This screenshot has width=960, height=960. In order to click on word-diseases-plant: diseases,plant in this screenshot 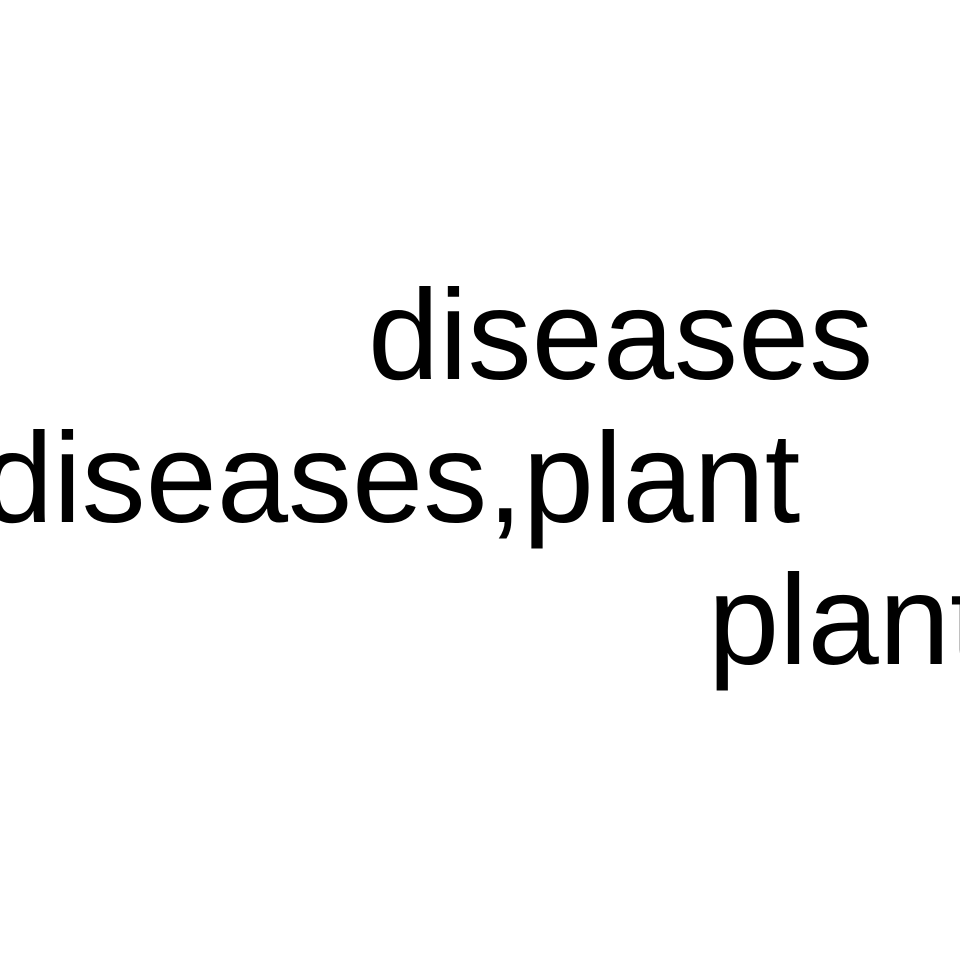, I will do `click(400, 478)`.